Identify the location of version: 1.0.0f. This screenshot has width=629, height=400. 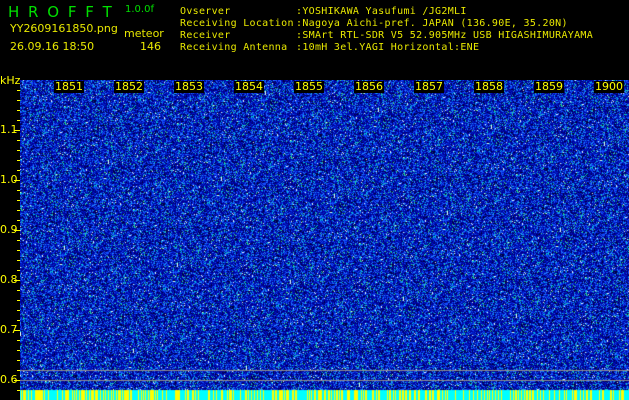
(139, 9).